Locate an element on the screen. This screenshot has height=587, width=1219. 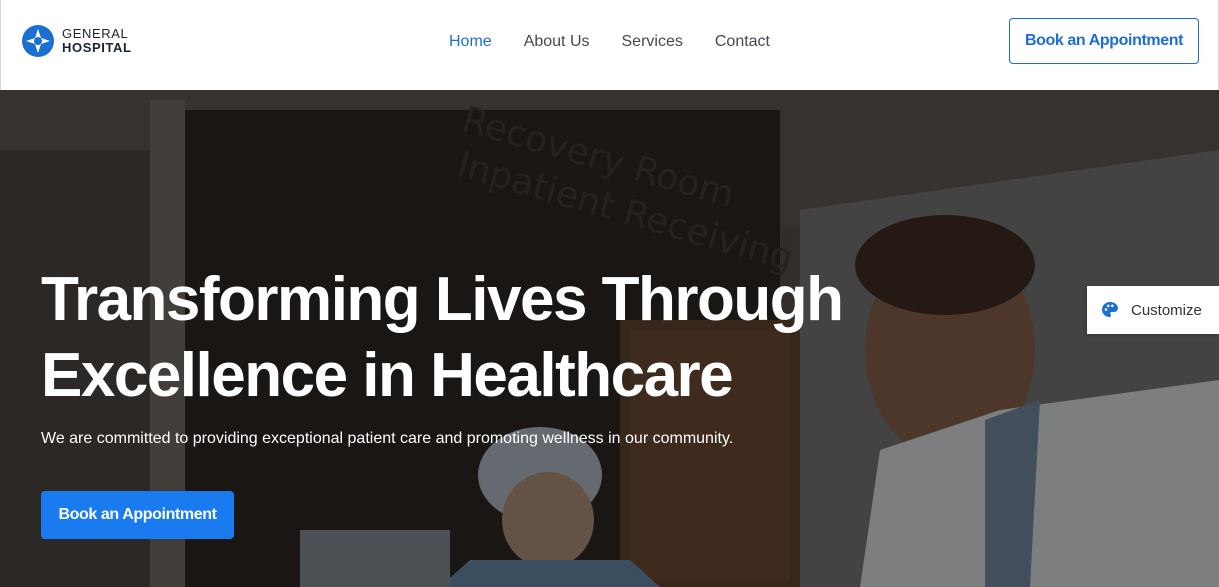
brand-name: GENERAL HOSPITAL is located at coordinates (97, 41).